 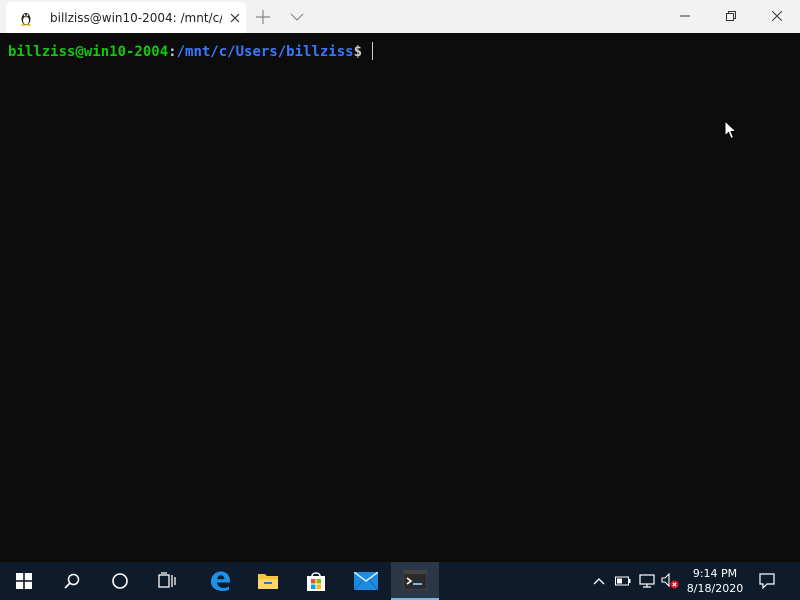 I want to click on search-button, so click(x=72, y=581).